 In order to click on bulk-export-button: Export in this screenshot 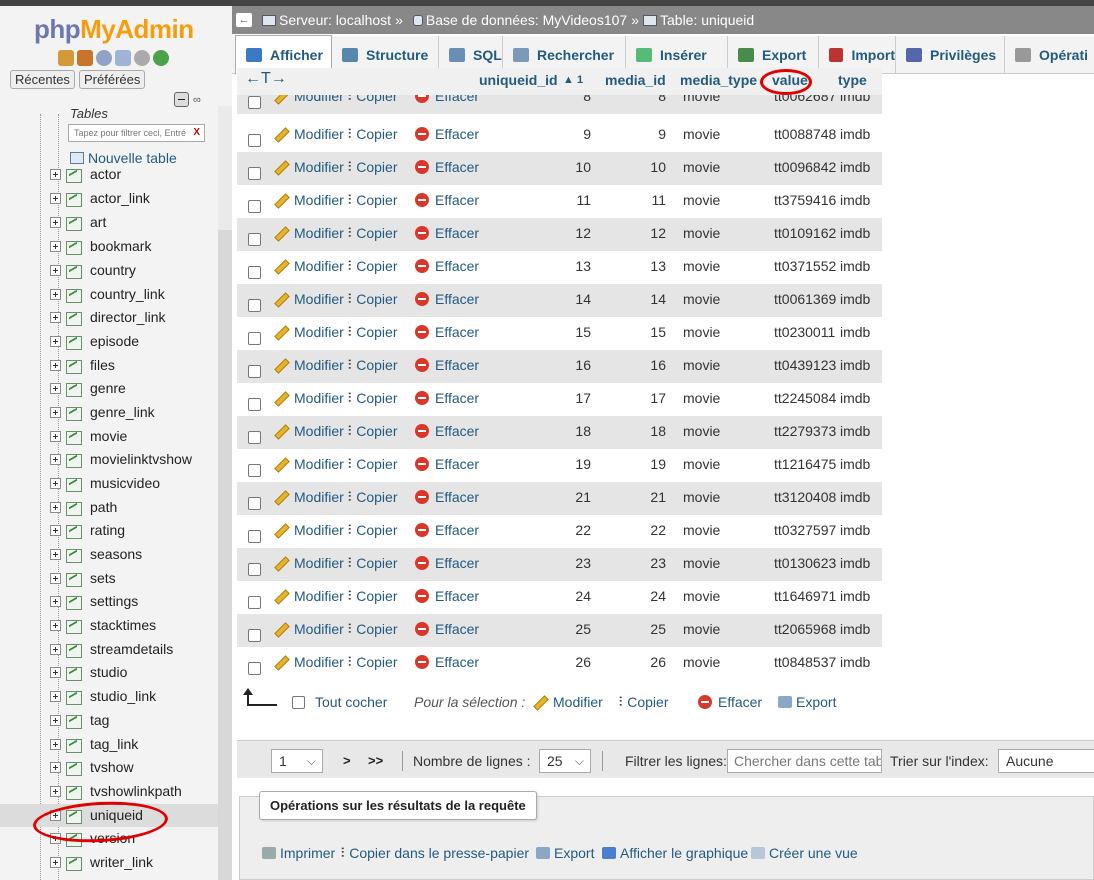, I will do `click(807, 702)`.